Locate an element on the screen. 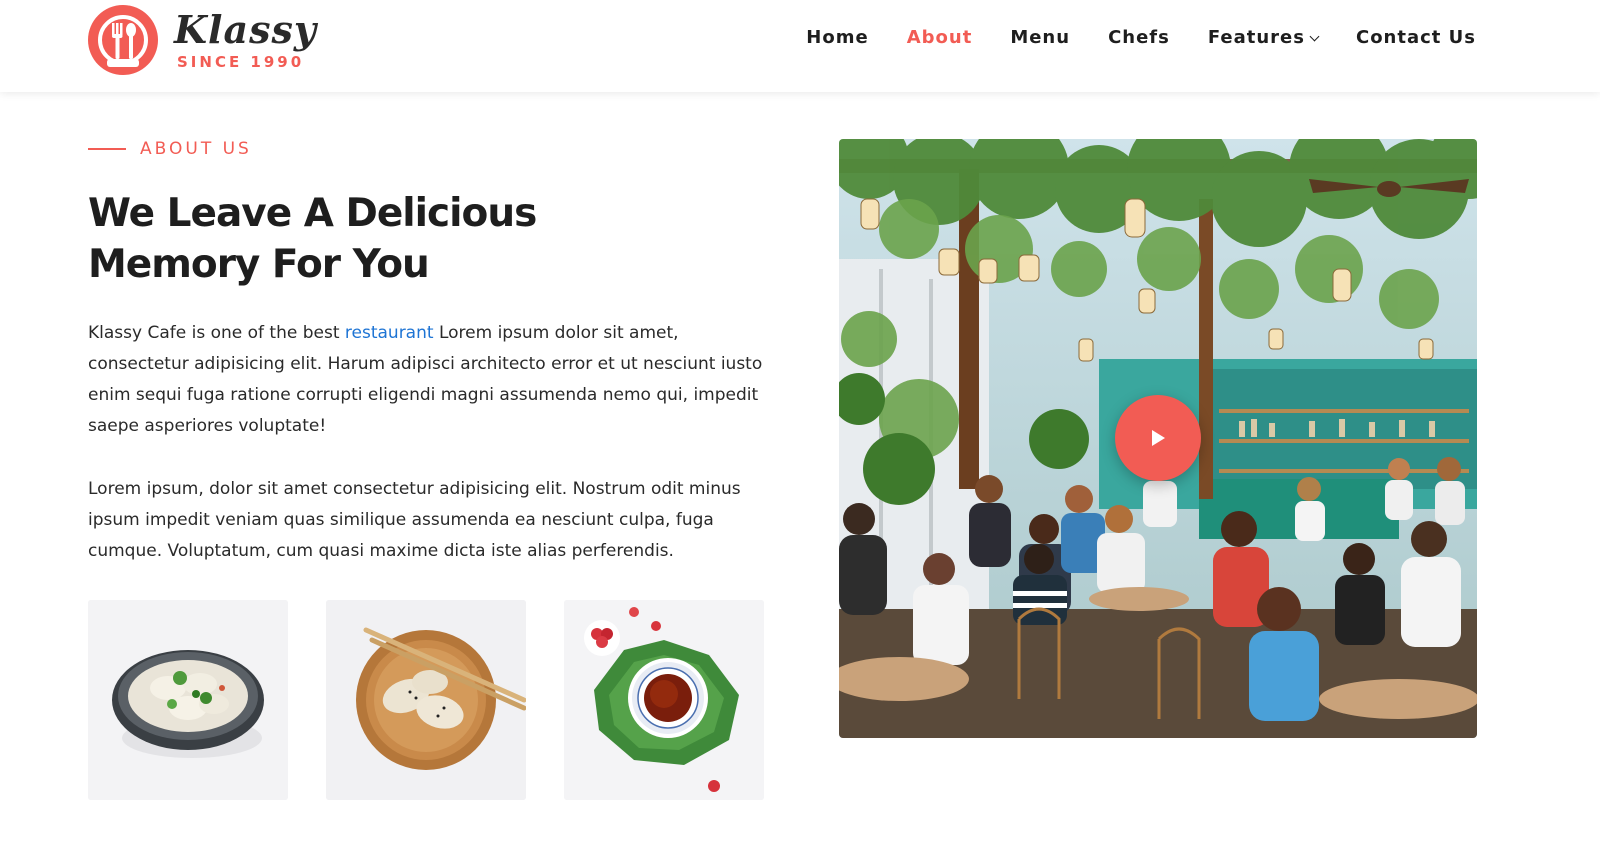 The width and height of the screenshot is (1600, 847). nav-menu: Menu is located at coordinates (1040, 37).